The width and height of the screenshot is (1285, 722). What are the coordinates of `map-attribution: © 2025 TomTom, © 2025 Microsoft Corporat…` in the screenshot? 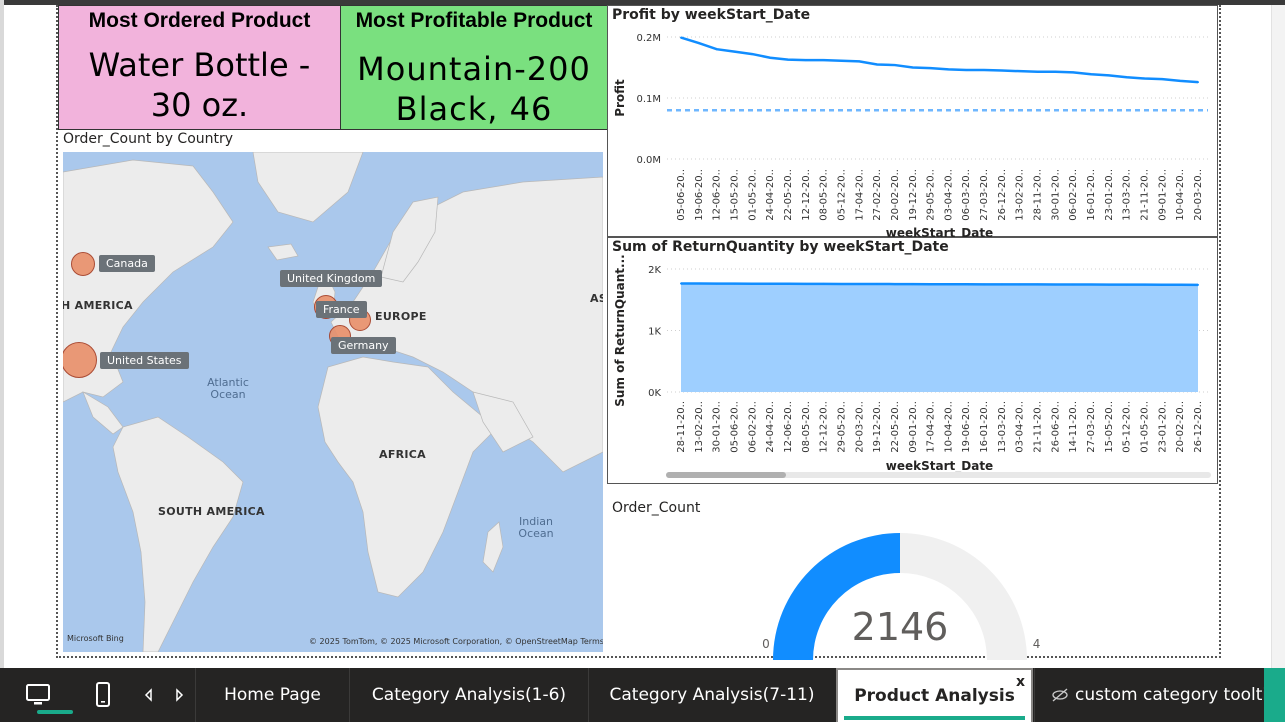 It's located at (456, 641).